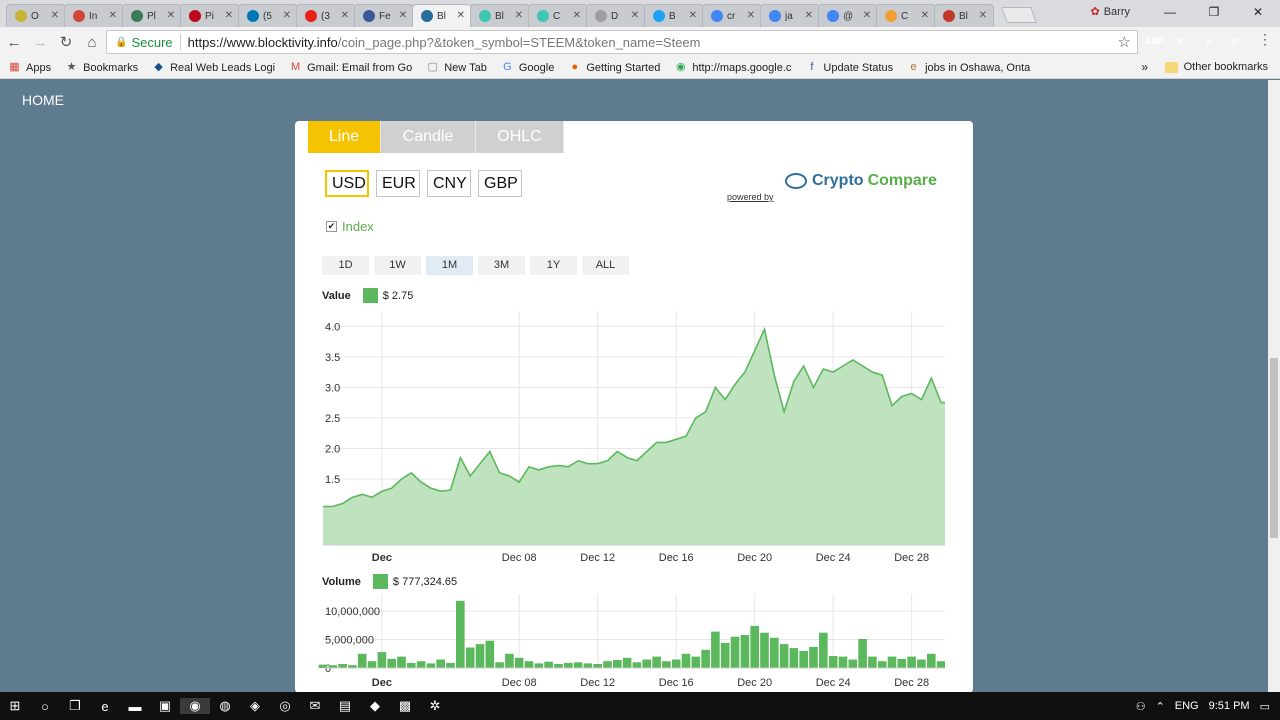 The width and height of the screenshot is (1280, 720). Describe the element at coordinates (101, 67) in the screenshot. I see `bookmark-item: ★ Bookmarks` at that location.